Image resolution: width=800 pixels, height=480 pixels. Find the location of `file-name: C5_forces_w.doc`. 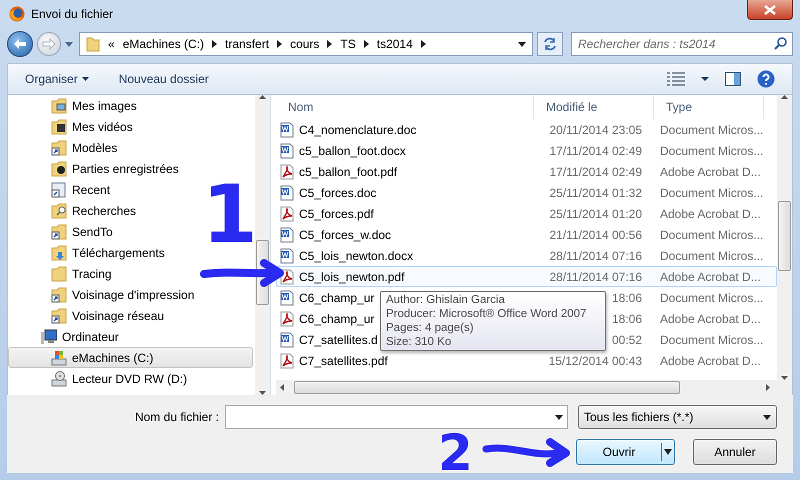

file-name: C5_forces_w.doc is located at coordinates (345, 235).